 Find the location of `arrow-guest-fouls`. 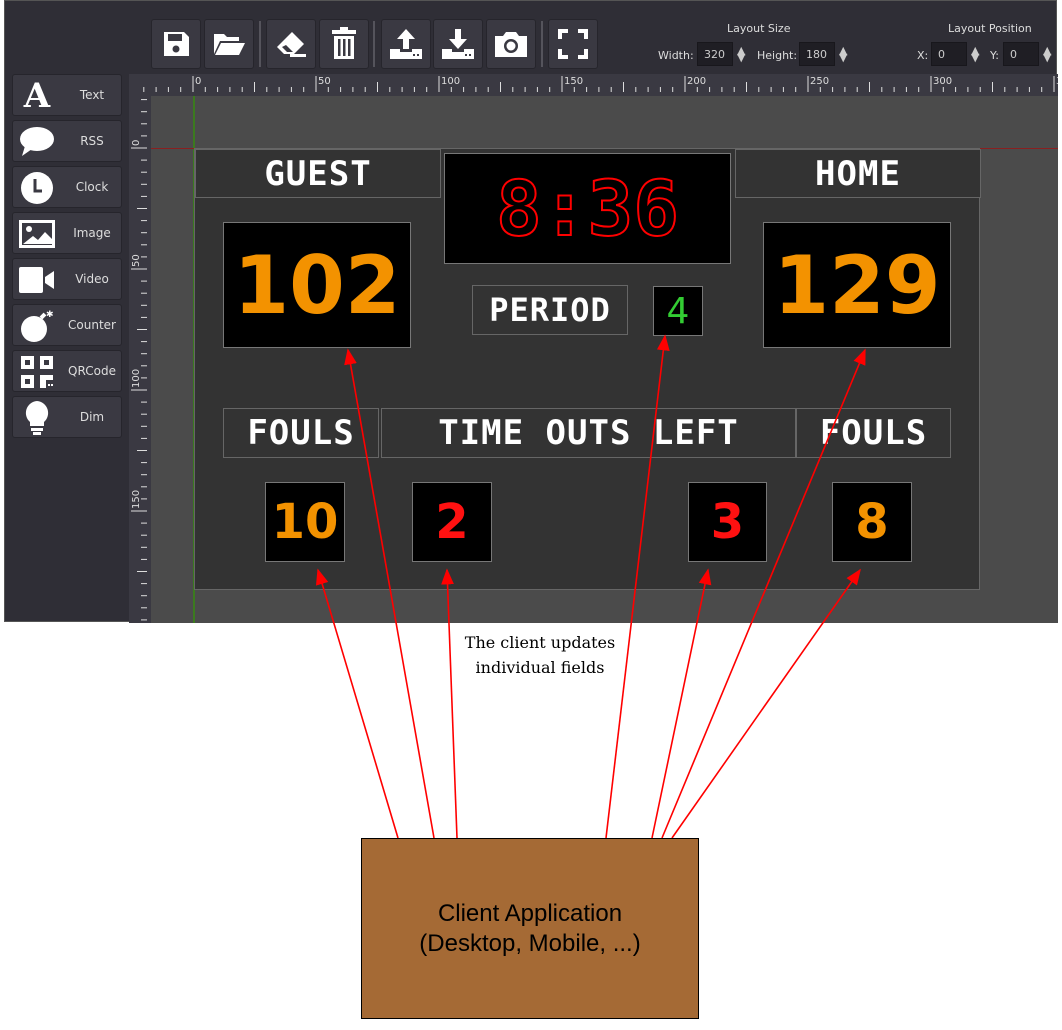

arrow-guest-fouls is located at coordinates (357, 703).